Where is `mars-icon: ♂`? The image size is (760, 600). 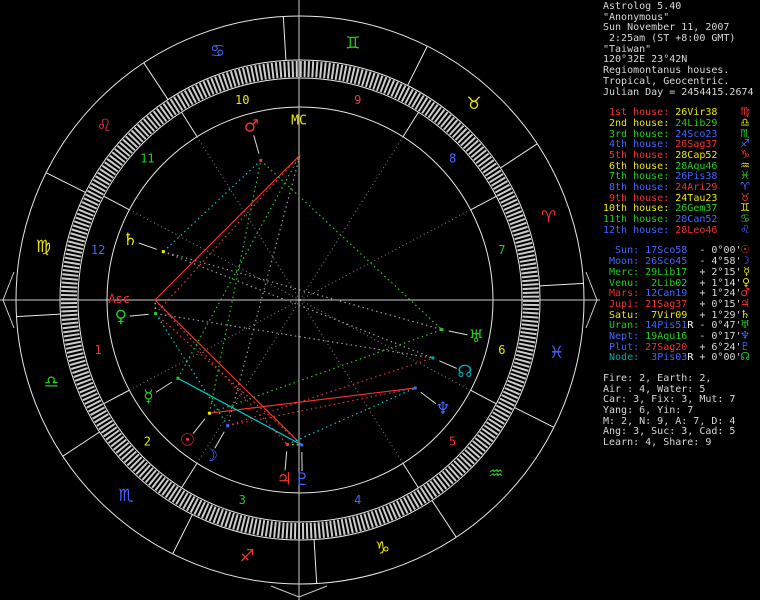 mars-icon: ♂ is located at coordinates (251, 127).